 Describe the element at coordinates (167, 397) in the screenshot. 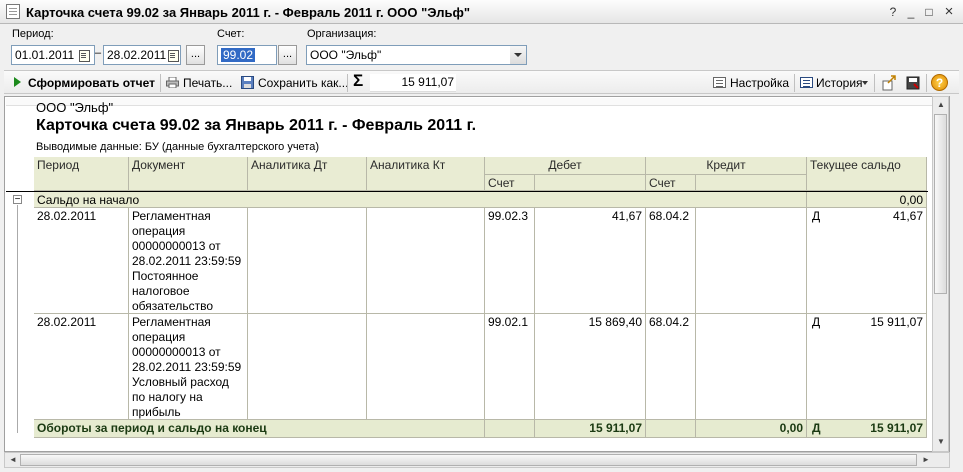

I see `document-line: по налогу на` at that location.